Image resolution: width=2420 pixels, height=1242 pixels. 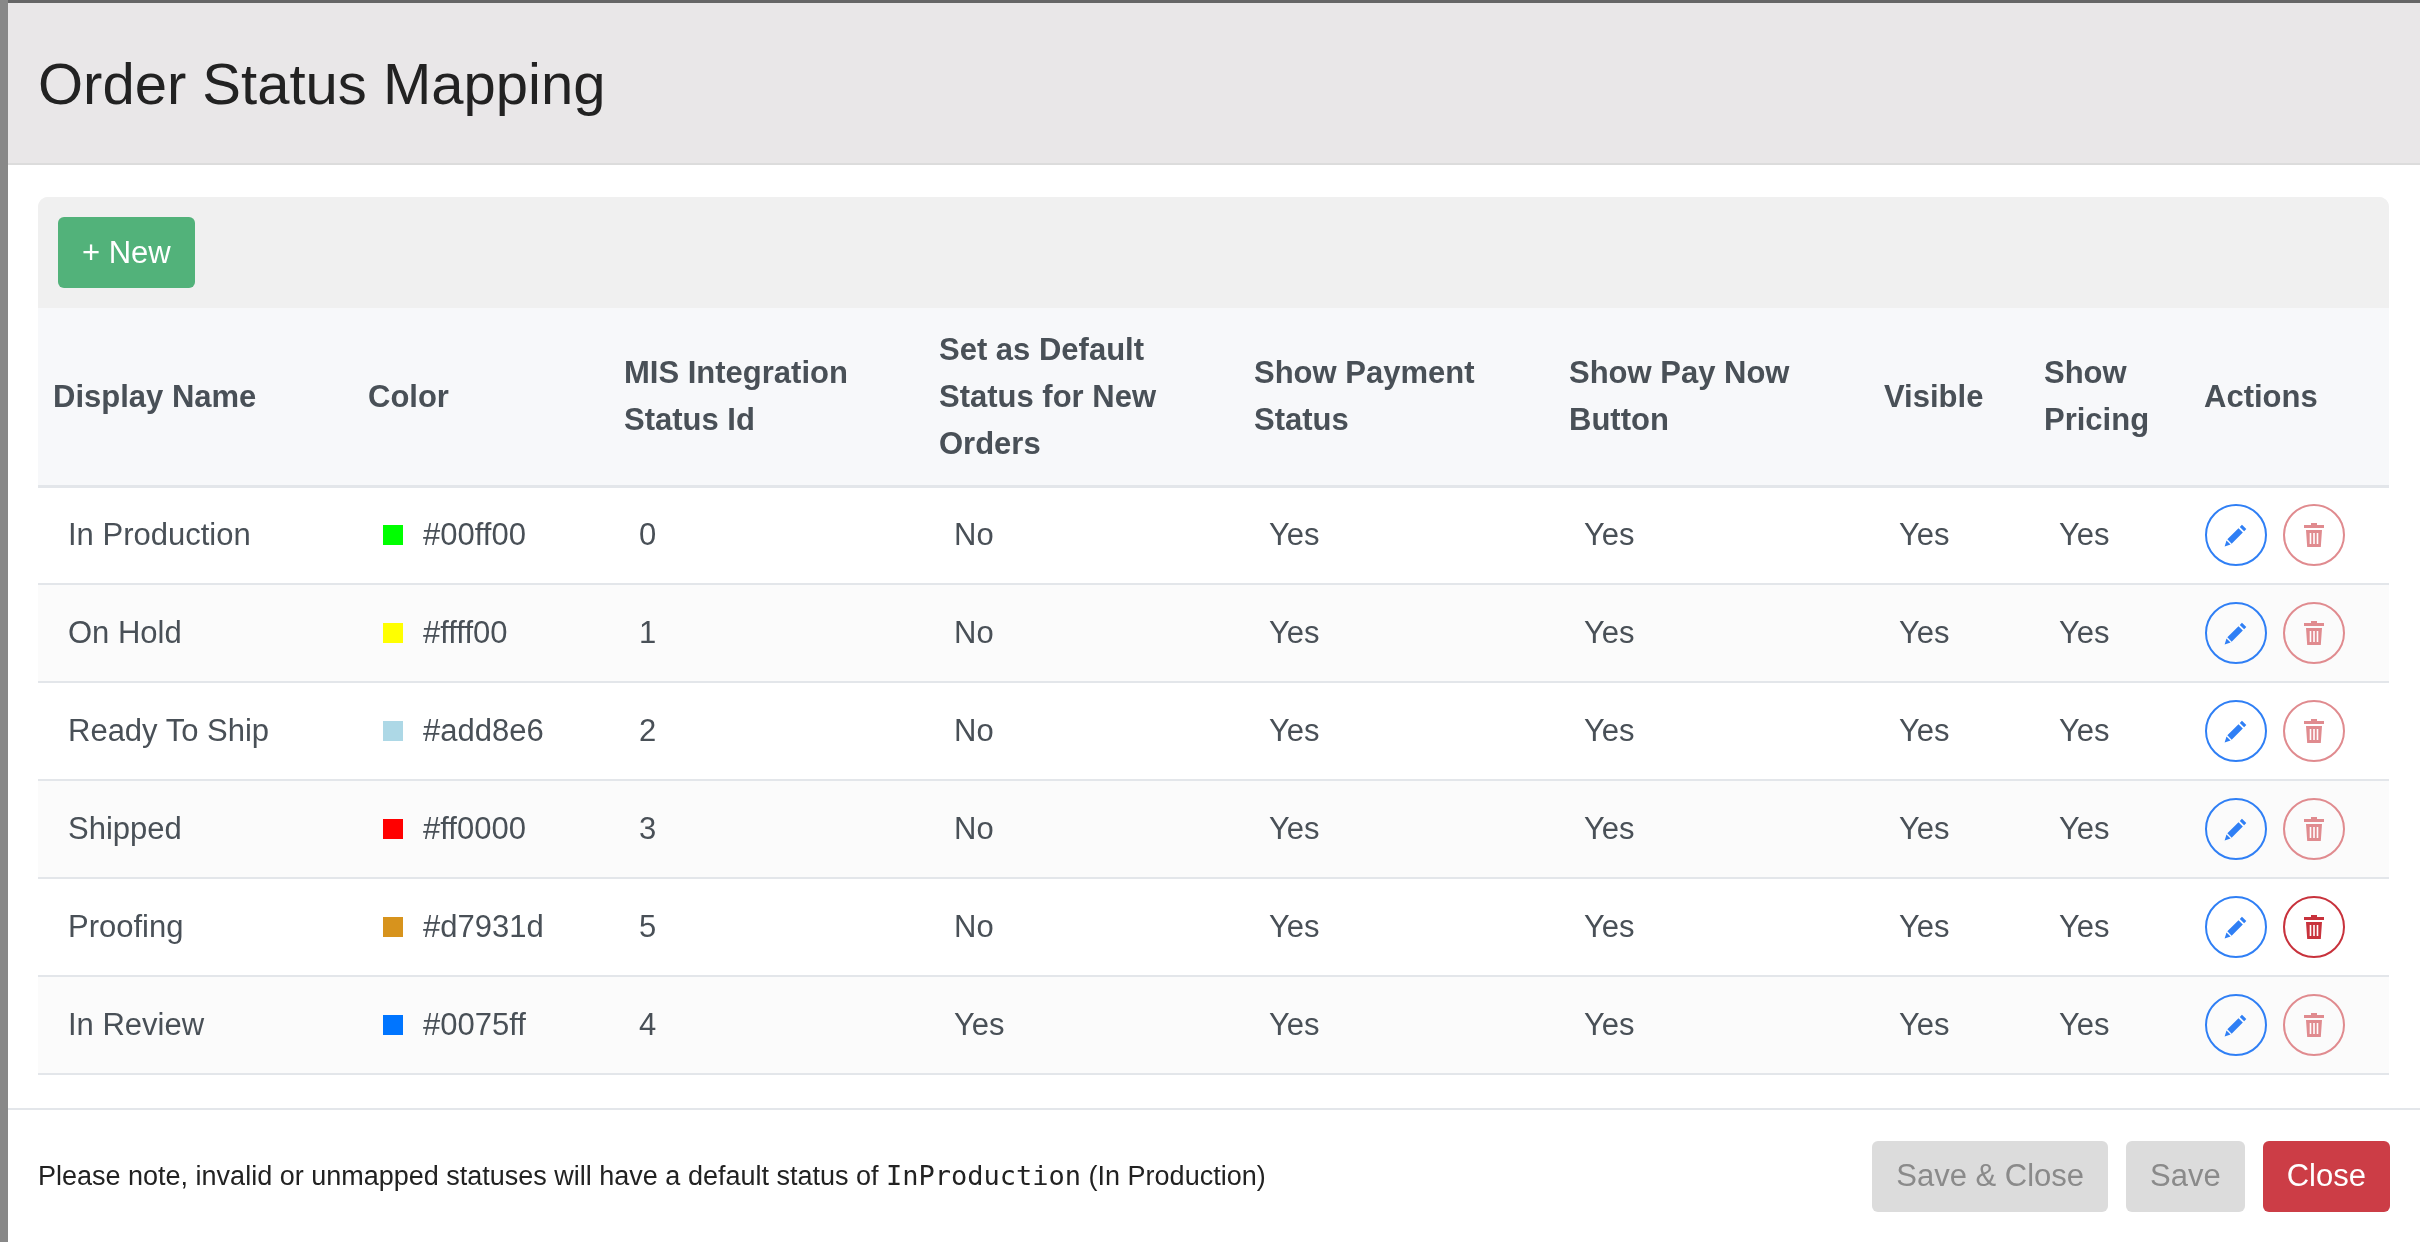 I want to click on column-header: Color, so click(x=408, y=396).